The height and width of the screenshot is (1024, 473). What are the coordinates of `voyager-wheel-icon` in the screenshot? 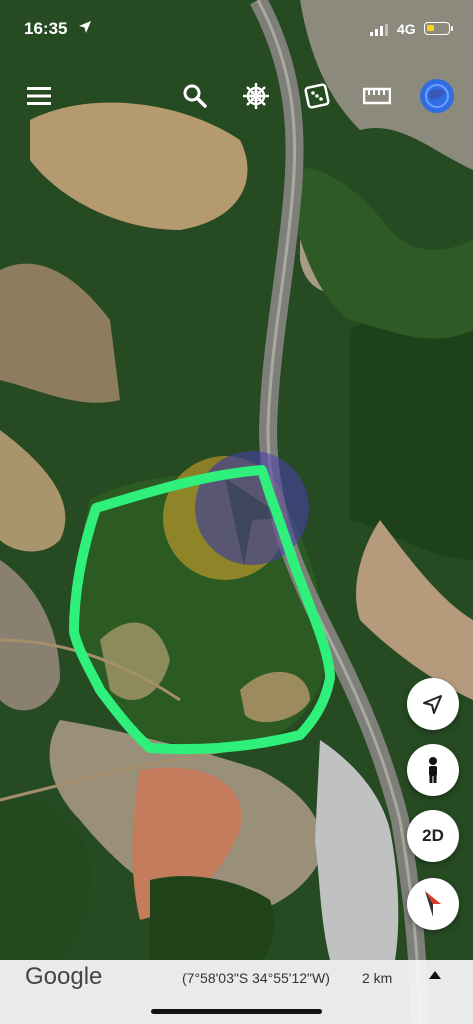 It's located at (256, 96).